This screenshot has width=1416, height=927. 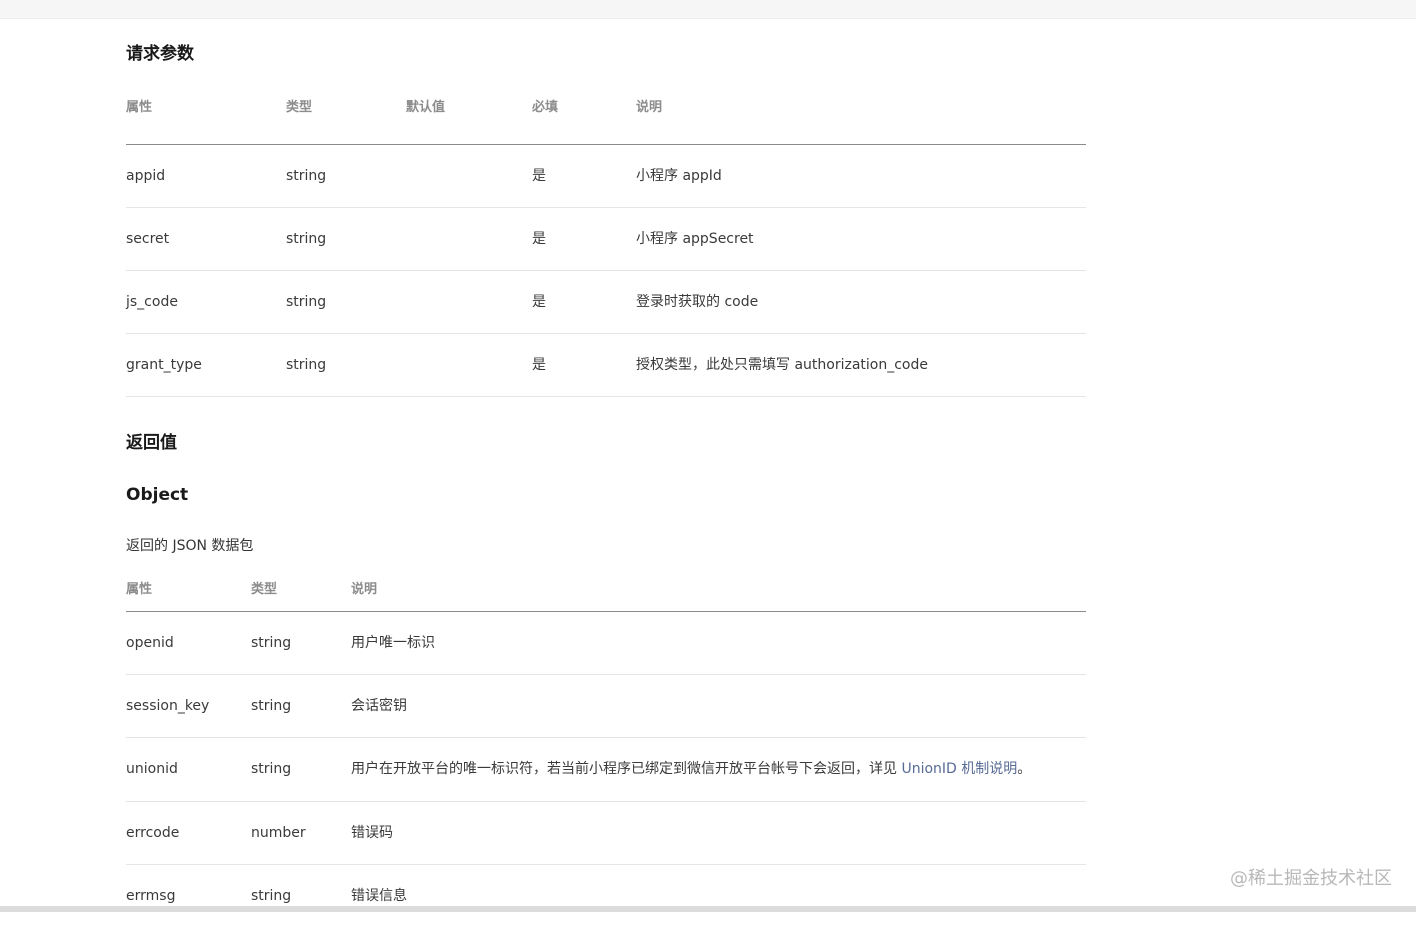 I want to click on table-row: js_code string 是 登录时获取的 code, so click(x=606, y=302).